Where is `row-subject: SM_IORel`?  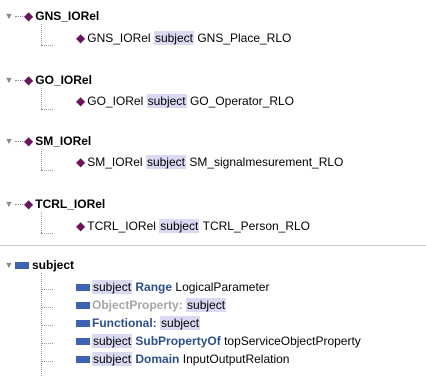
row-subject: SM_IORel is located at coordinates (115, 162).